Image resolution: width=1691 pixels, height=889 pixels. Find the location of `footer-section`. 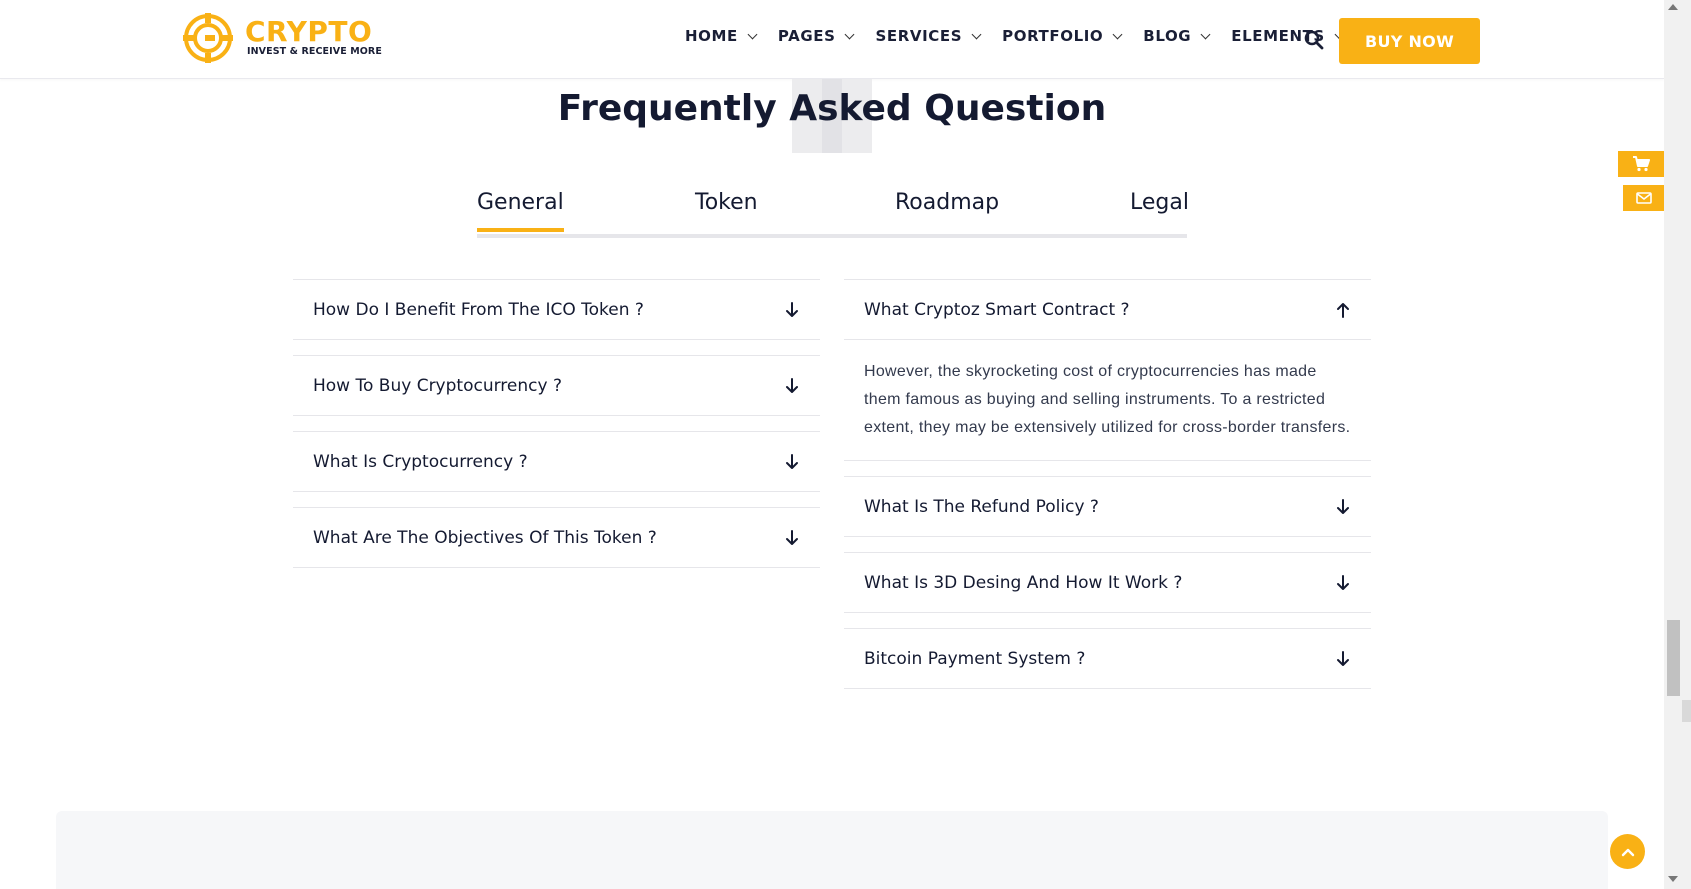

footer-section is located at coordinates (832, 850).